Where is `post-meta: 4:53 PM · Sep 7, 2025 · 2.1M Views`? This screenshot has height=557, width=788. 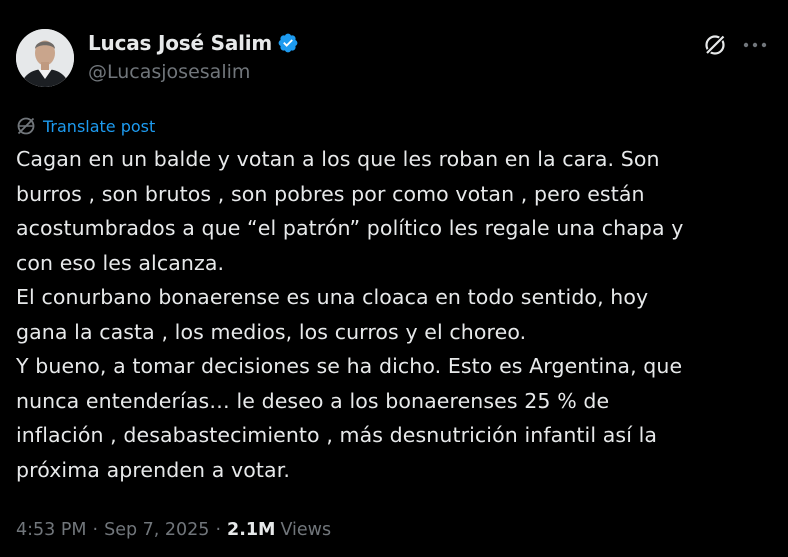
post-meta: 4:53 PM · Sep 7, 2025 · 2.1M Views is located at coordinates (173, 530).